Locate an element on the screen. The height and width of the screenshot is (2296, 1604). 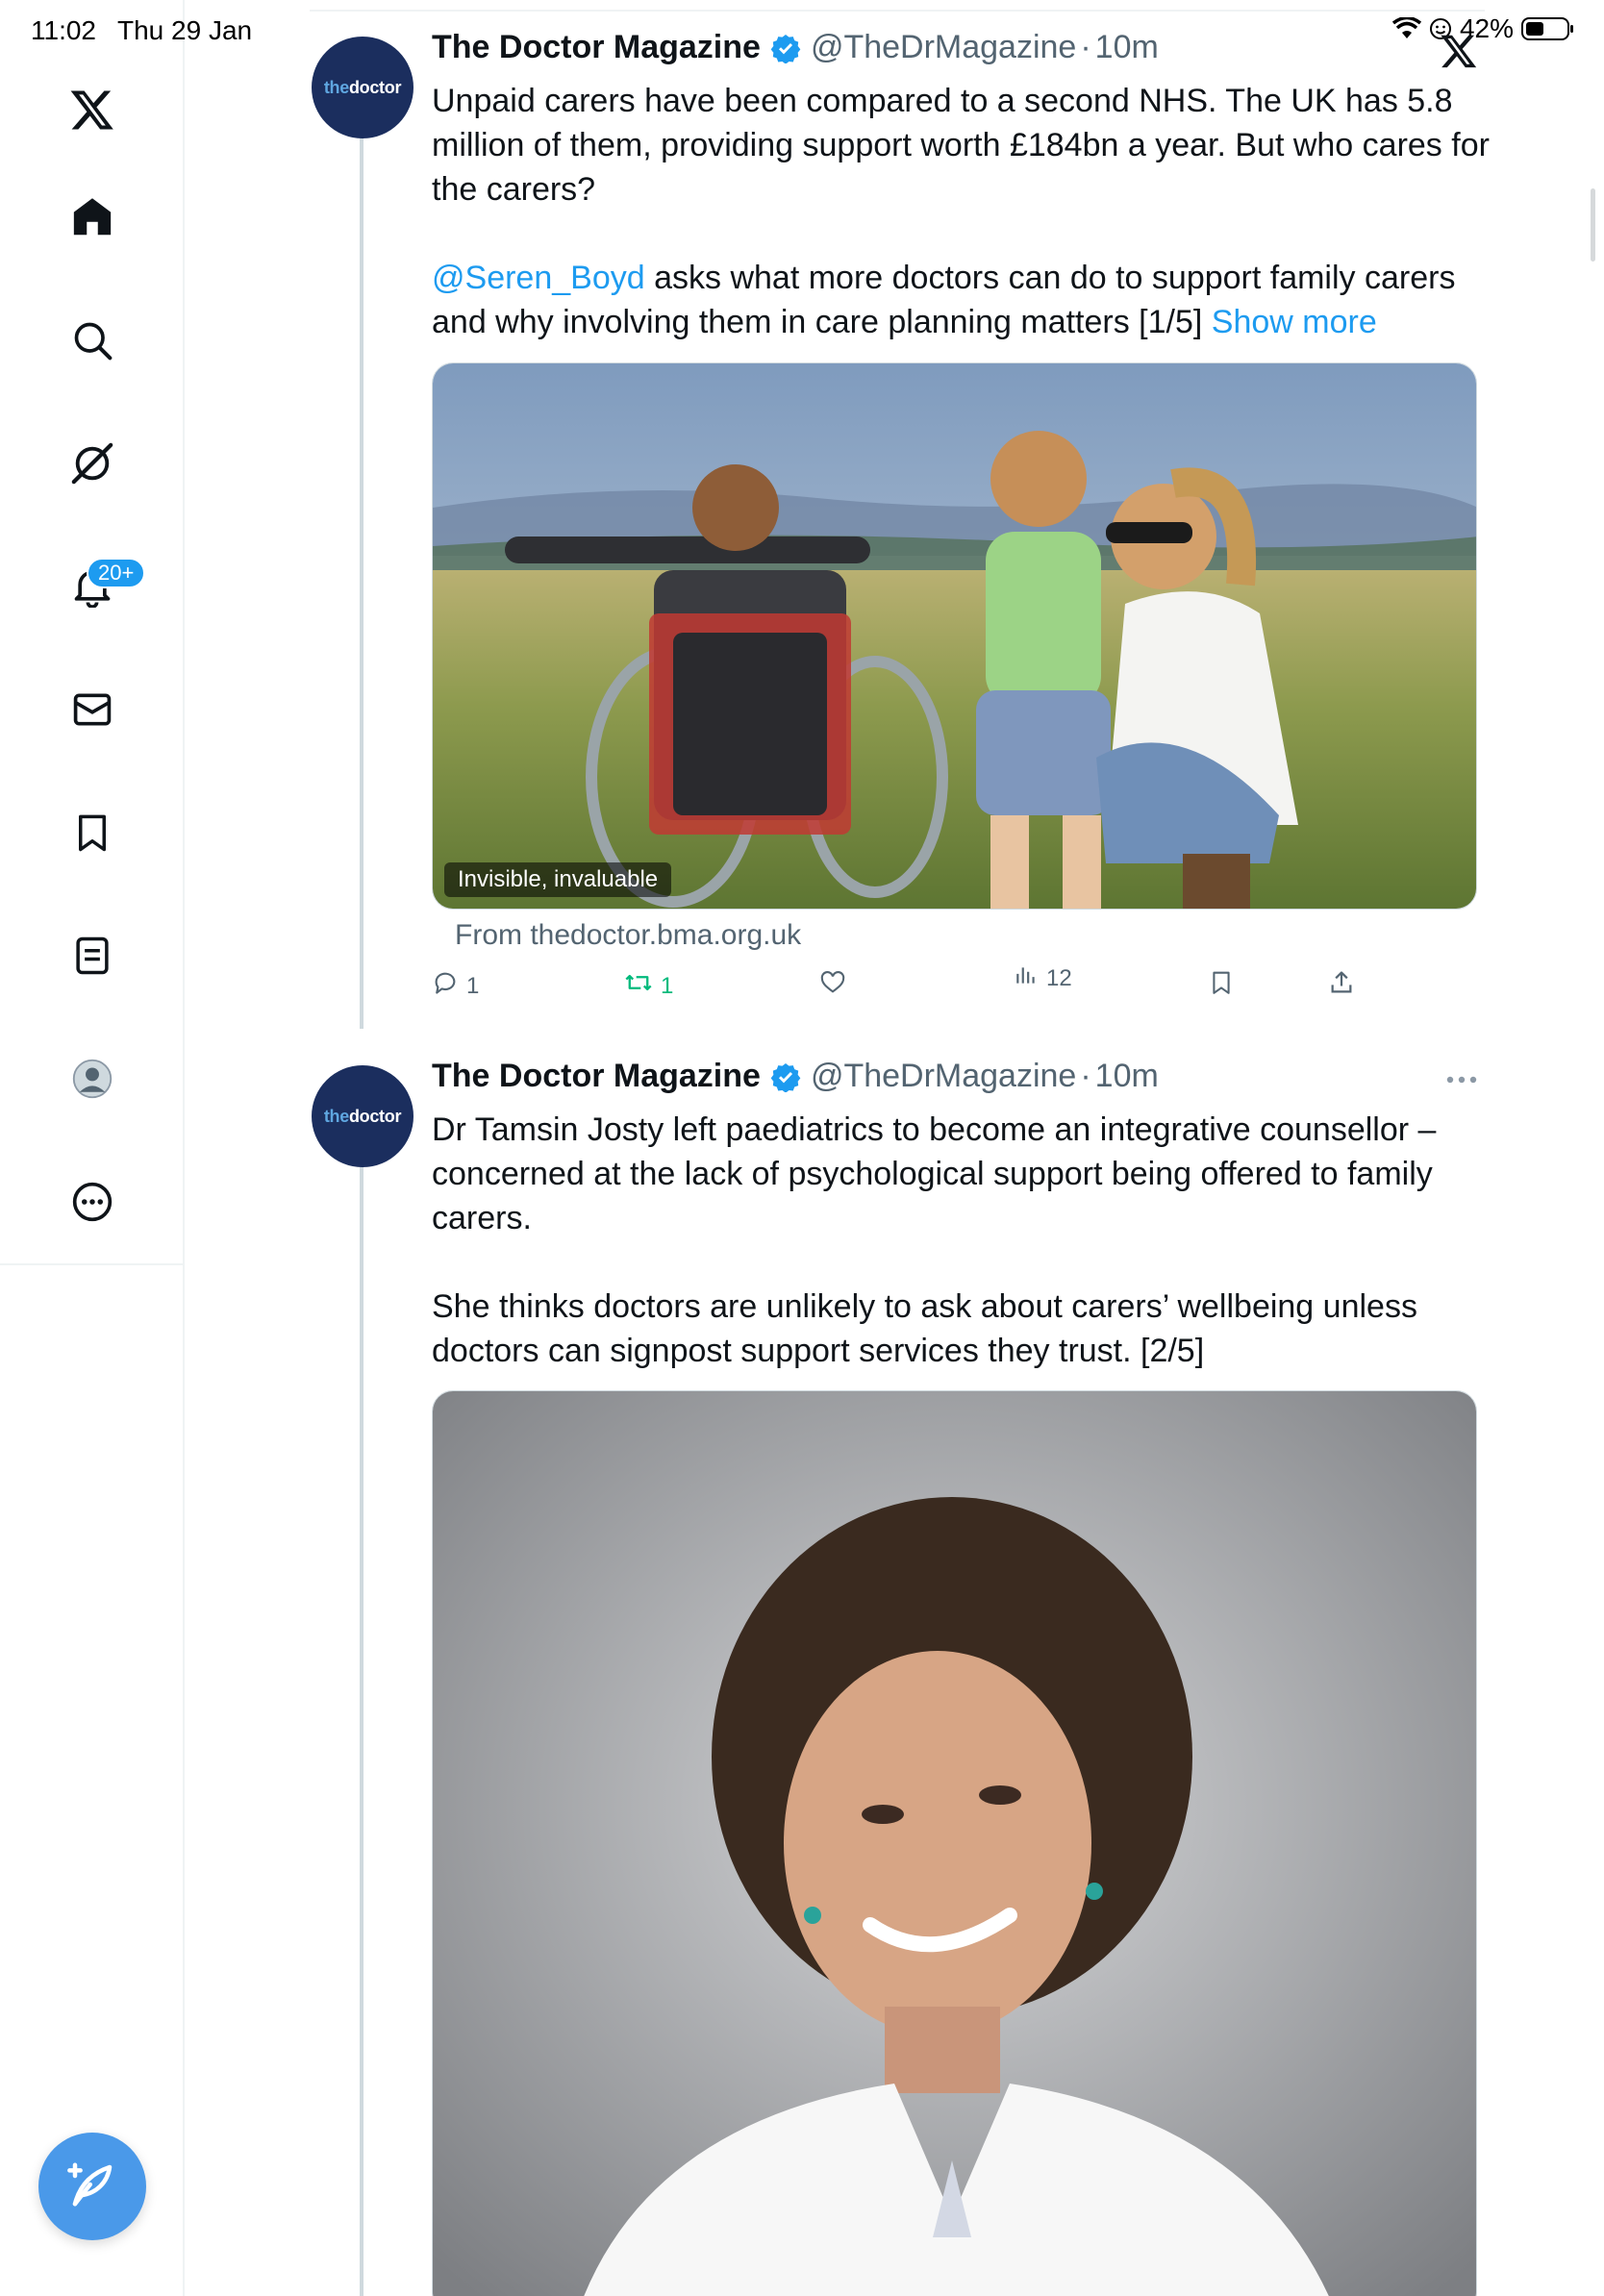
profile-icon is located at coordinates (92, 1081).